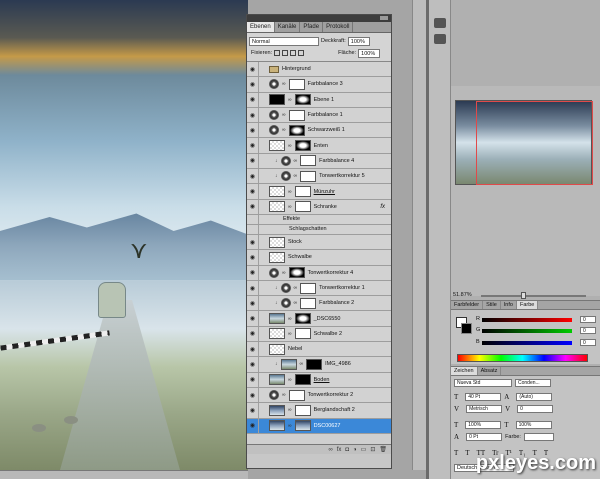  What do you see at coordinates (338, 27) in the screenshot?
I see `tab-history: Protokoll` at bounding box center [338, 27].